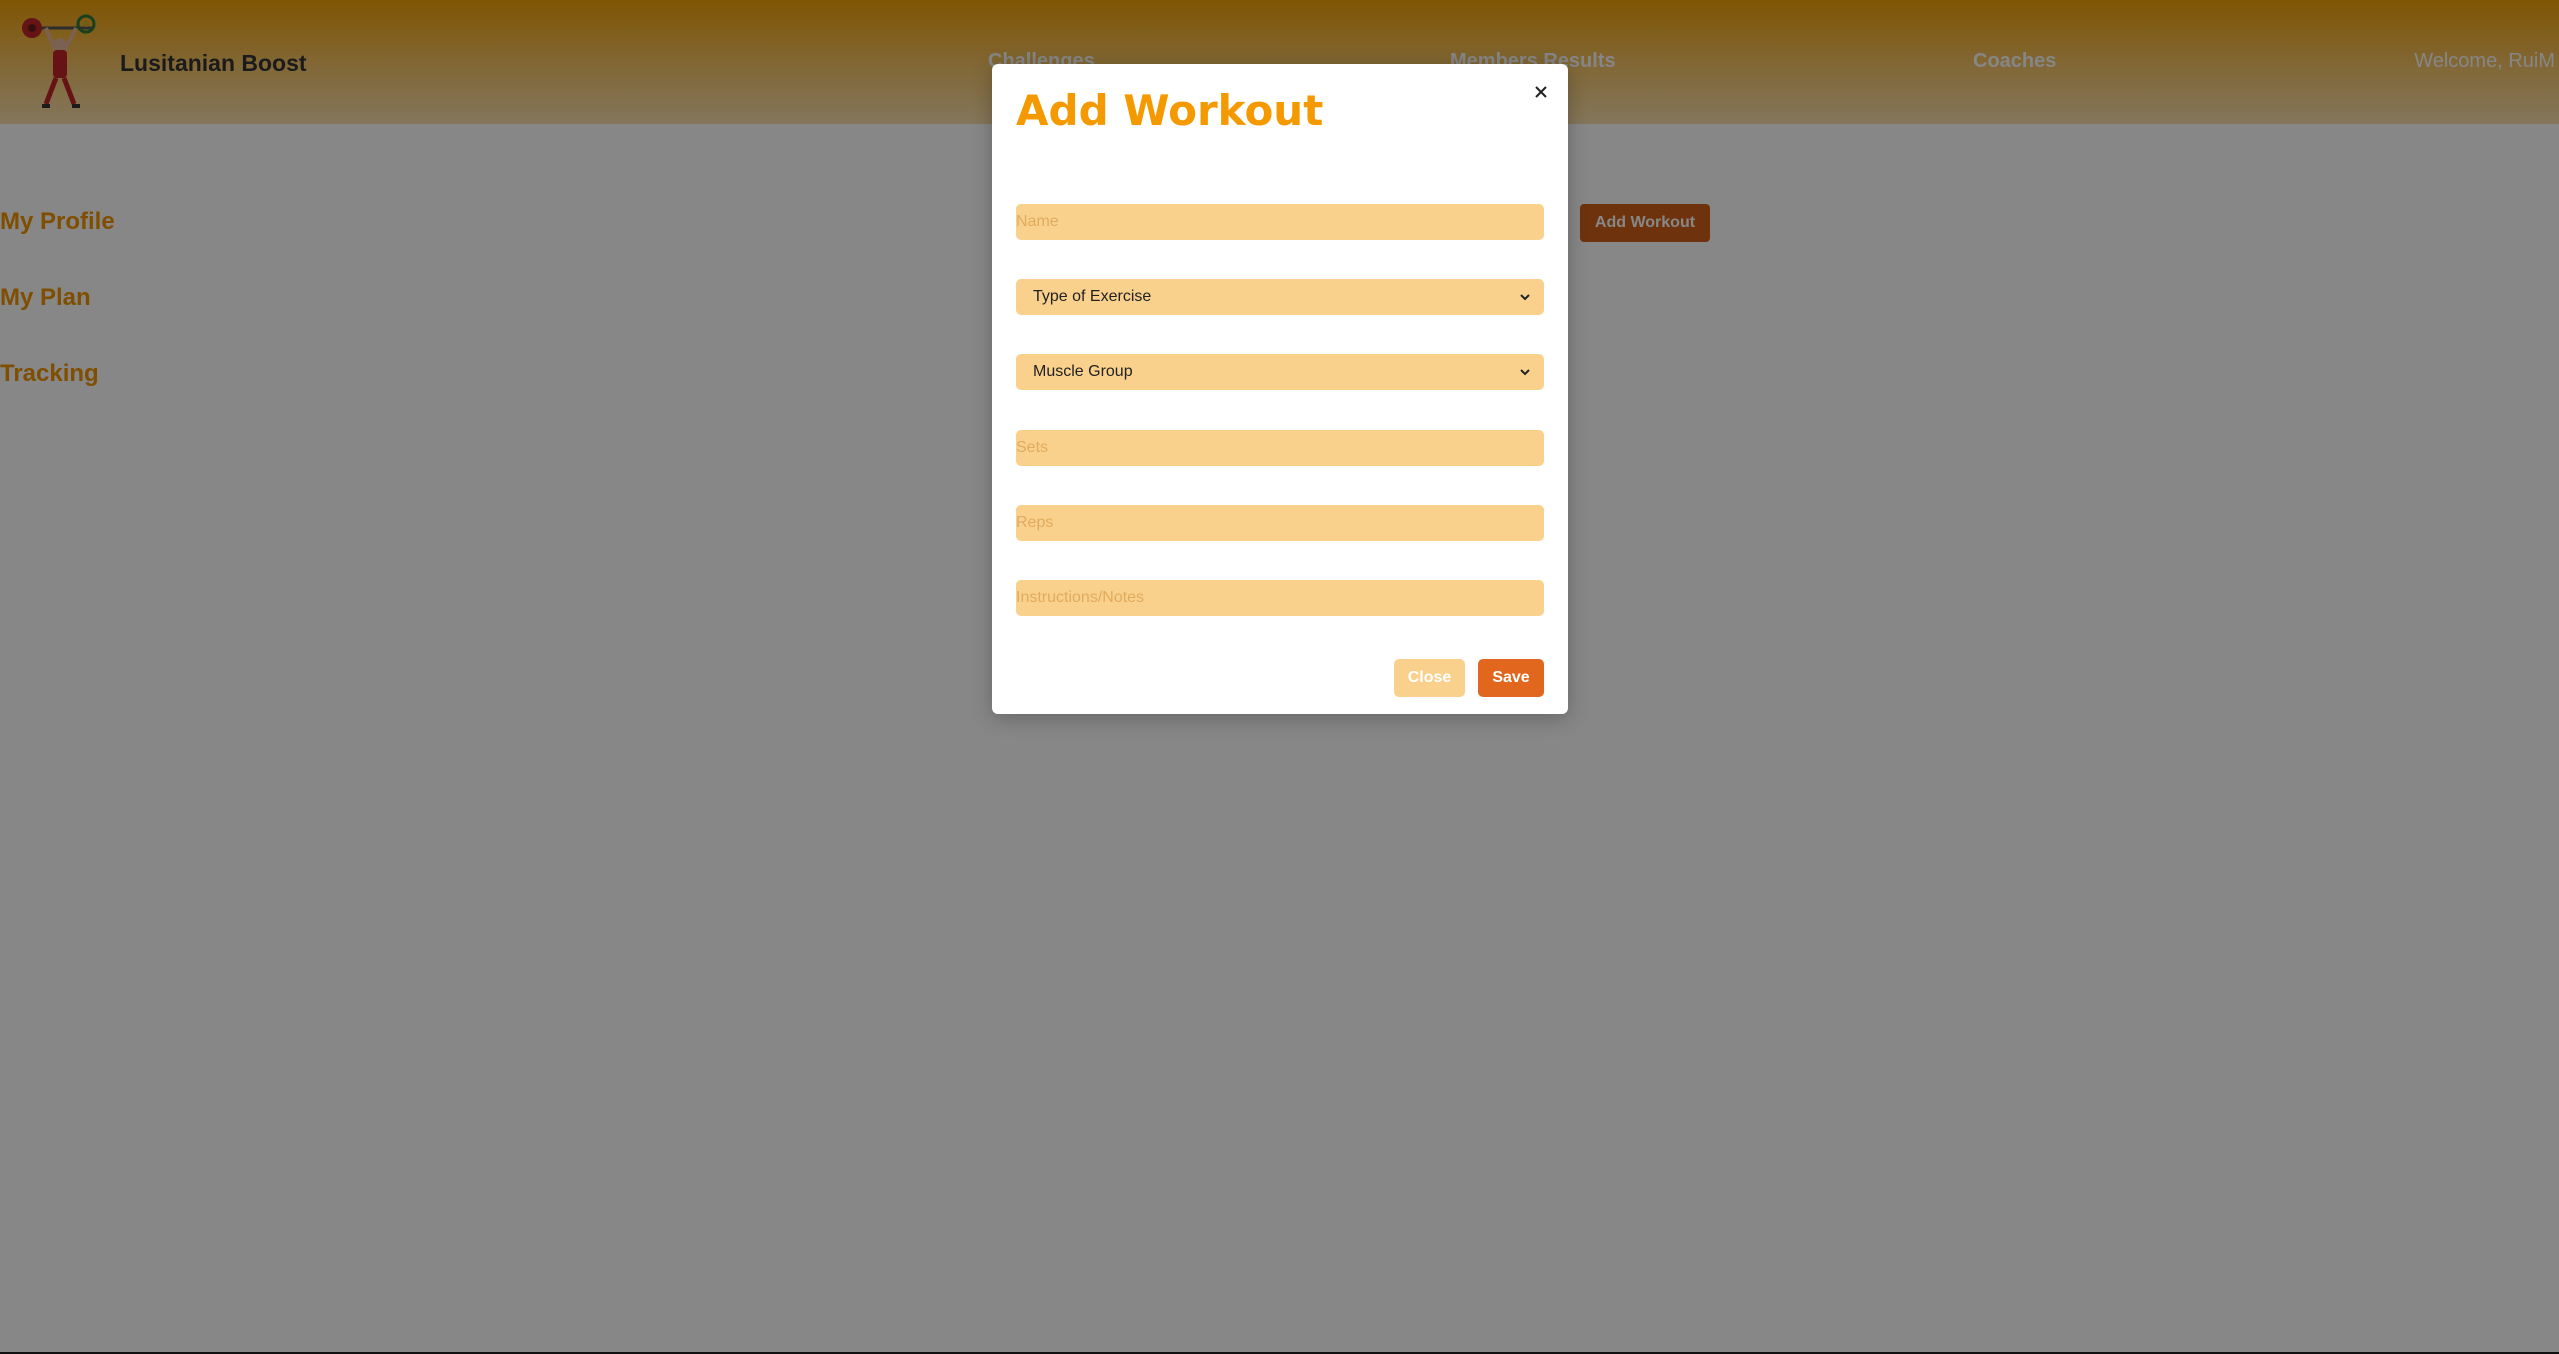 The width and height of the screenshot is (2559, 1354). I want to click on type-of-exercise-select: Type of Exercise, so click(1280, 297).